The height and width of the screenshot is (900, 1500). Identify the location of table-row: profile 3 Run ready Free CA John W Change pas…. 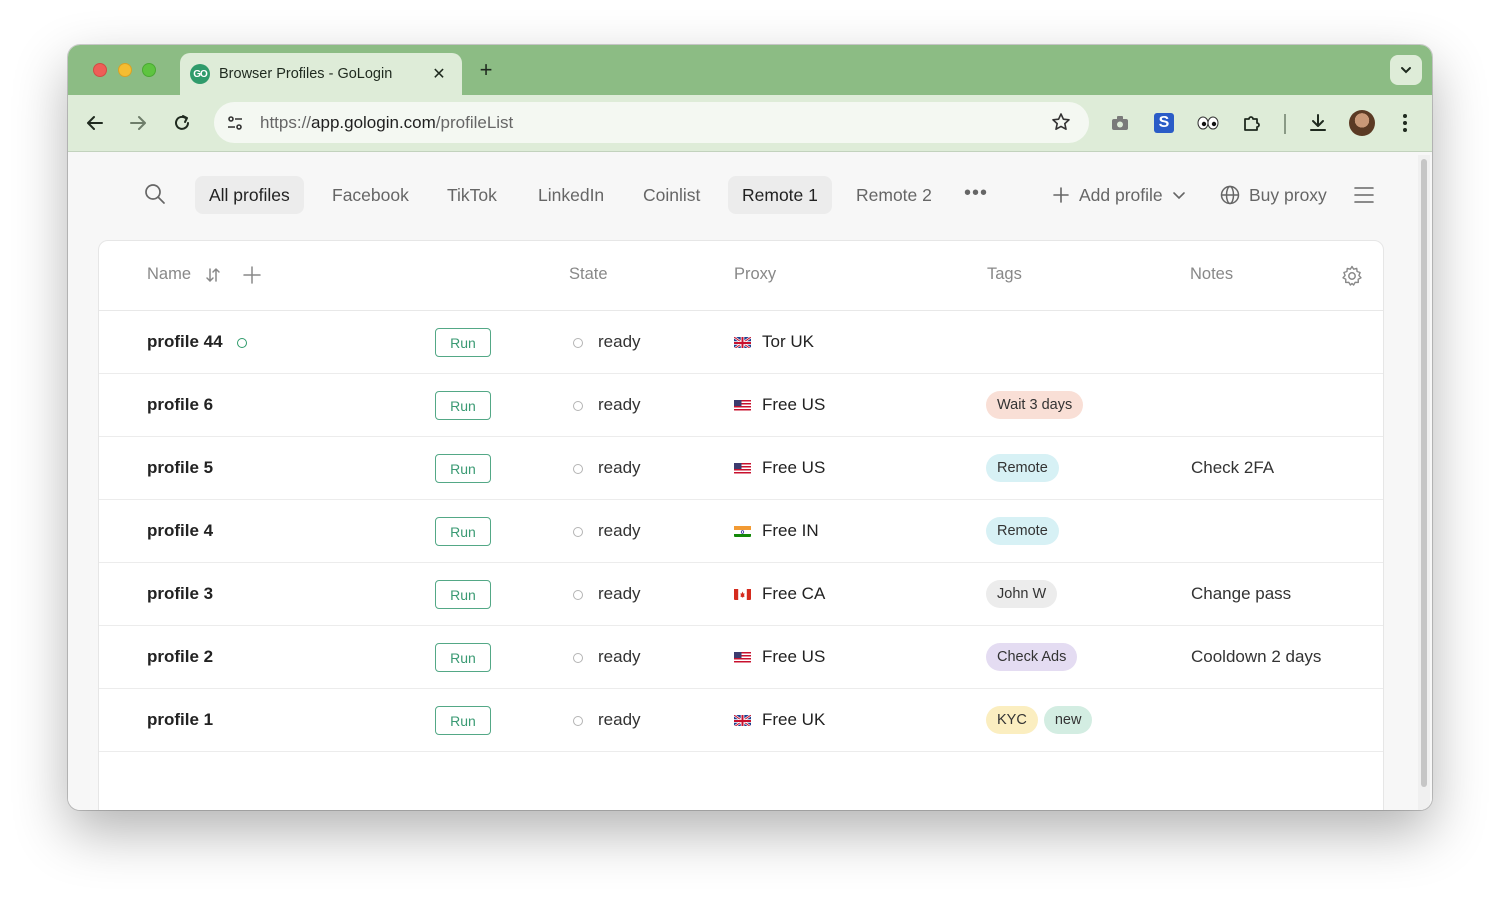
(741, 594).